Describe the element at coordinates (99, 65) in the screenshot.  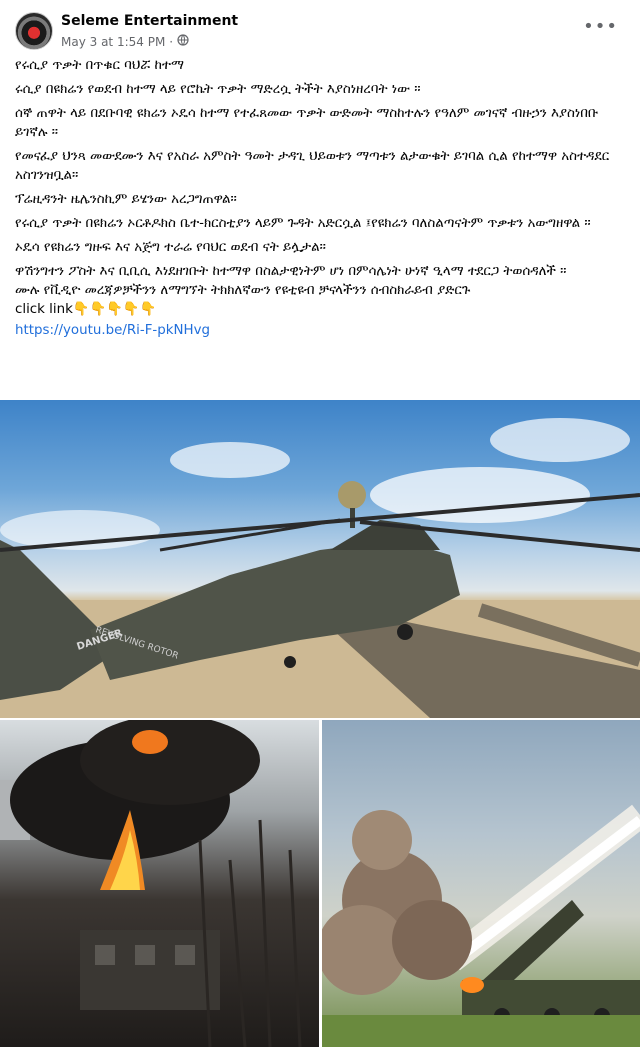
I see `post-paragraph: የሩሲያ ጥቃት በጥቁር ባህሯ ከተማ` at that location.